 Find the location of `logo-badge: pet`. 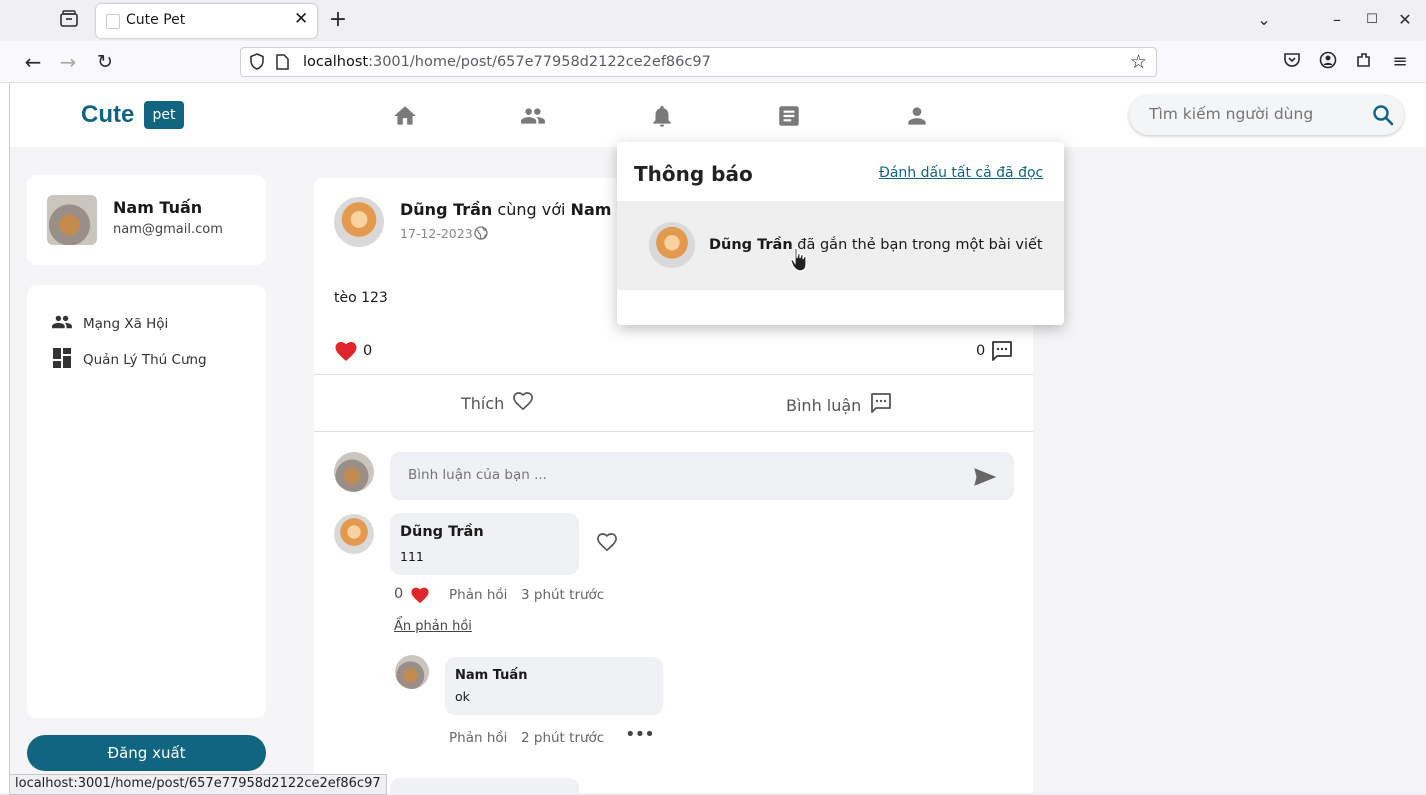

logo-badge: pet is located at coordinates (164, 115).